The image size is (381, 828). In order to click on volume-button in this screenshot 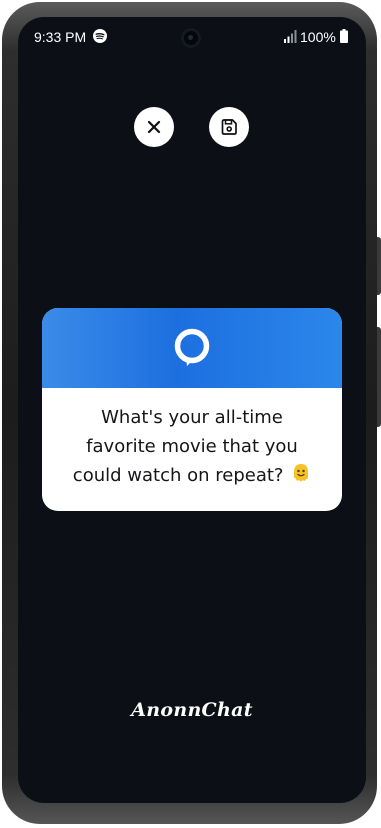, I will do `click(379, 266)`.